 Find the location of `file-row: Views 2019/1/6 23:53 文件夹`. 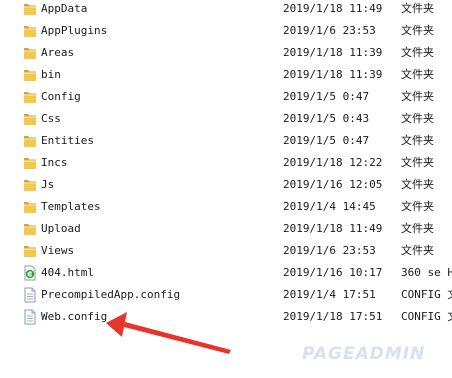

file-row: Views 2019/1/6 23:53 文件夹 is located at coordinates (226, 251).